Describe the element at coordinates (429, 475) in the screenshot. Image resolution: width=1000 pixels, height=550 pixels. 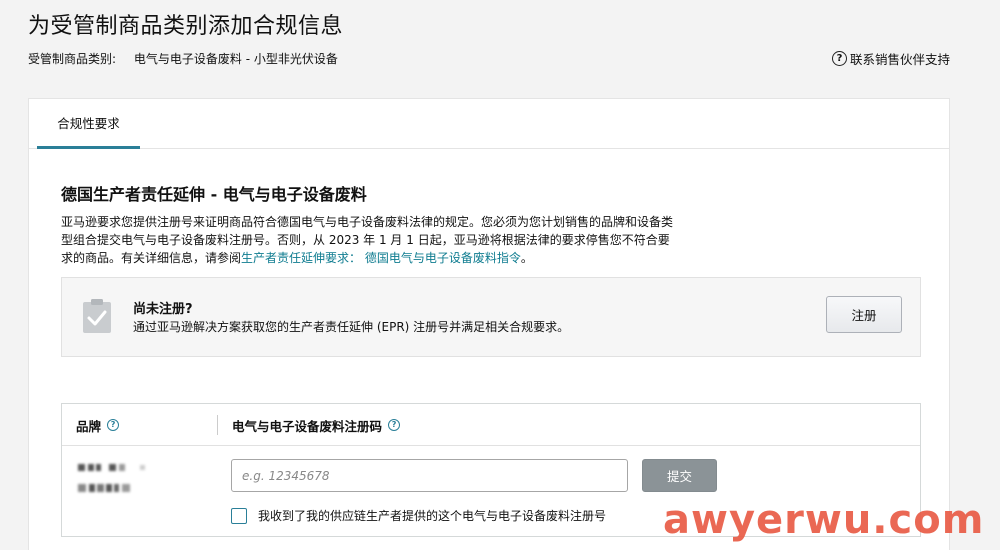
I see `registration-code-input` at that location.